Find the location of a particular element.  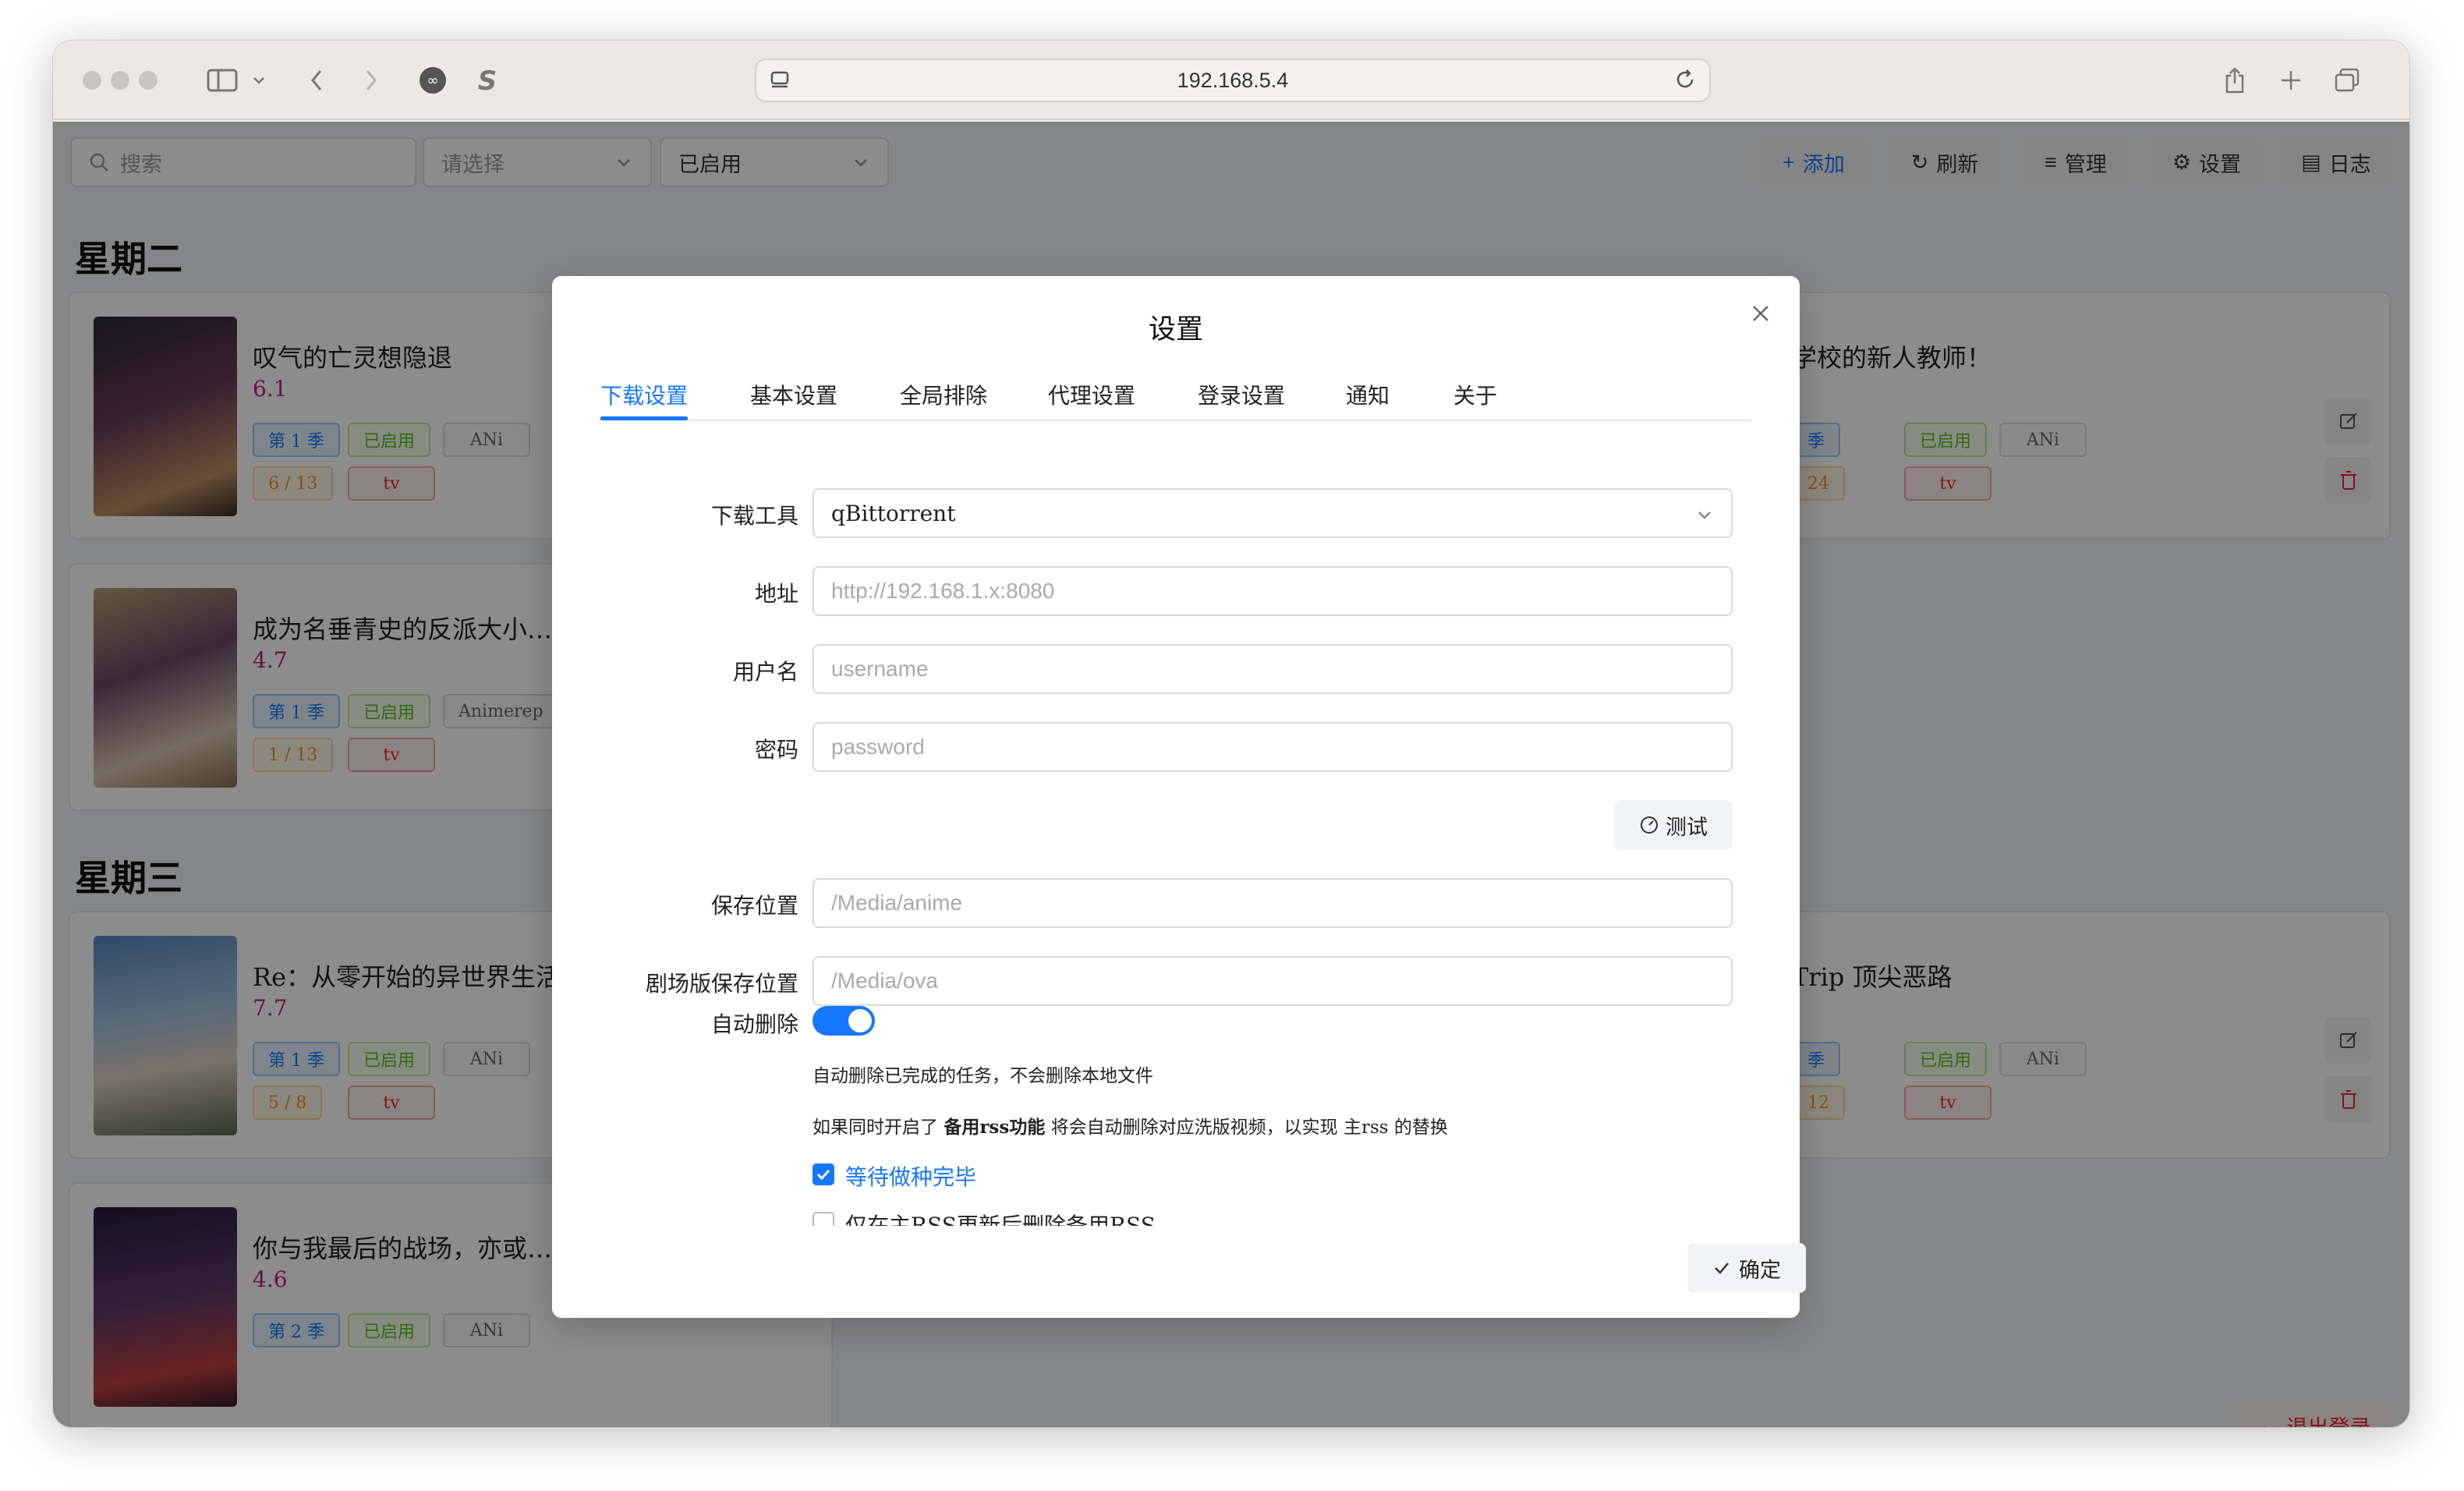

auto-delete-label: 自动删除 is located at coordinates (754, 1024).